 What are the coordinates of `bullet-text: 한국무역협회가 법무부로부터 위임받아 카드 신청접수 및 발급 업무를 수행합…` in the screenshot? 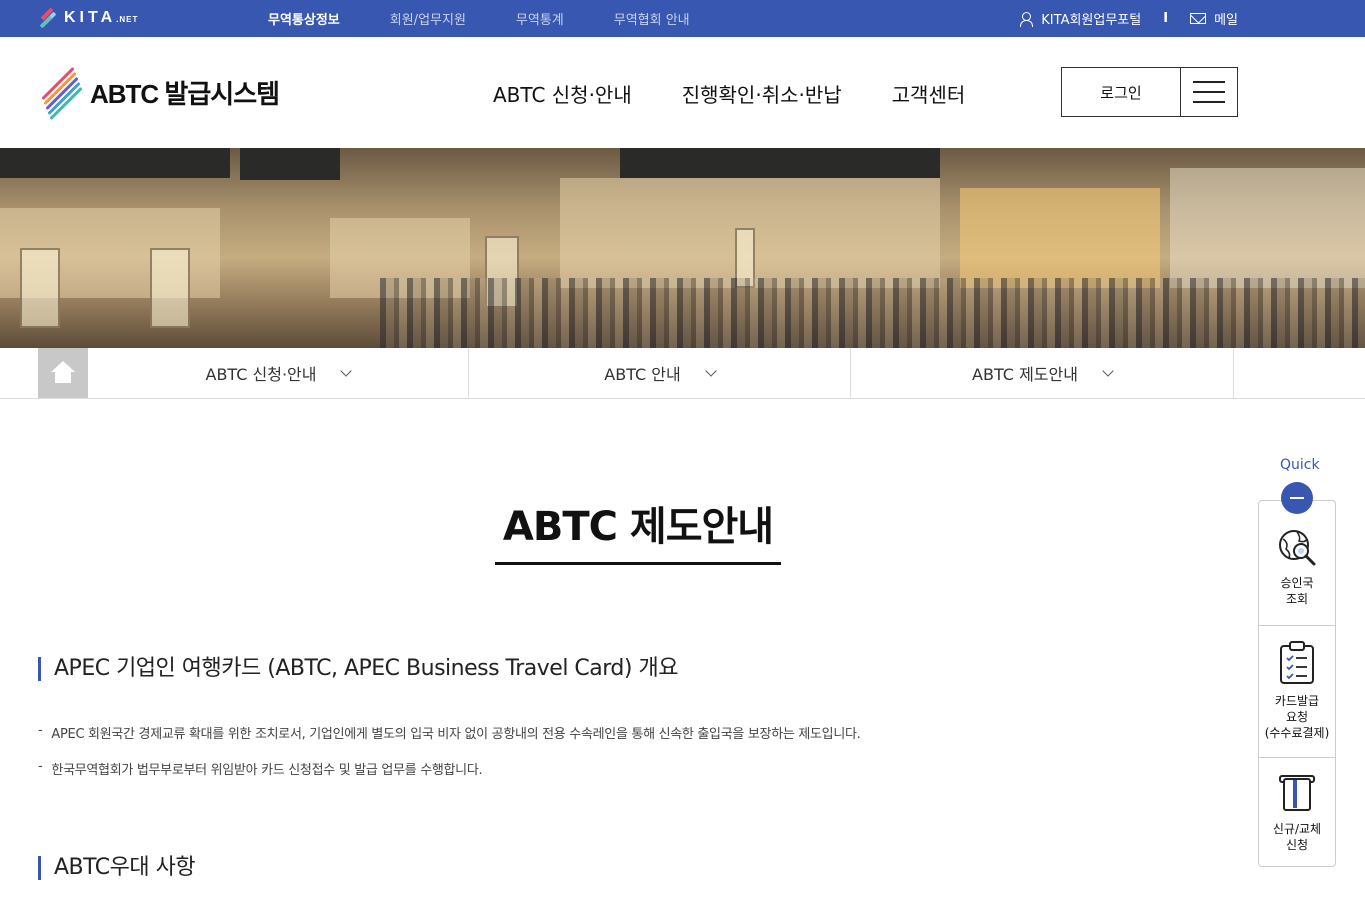 It's located at (267, 770).